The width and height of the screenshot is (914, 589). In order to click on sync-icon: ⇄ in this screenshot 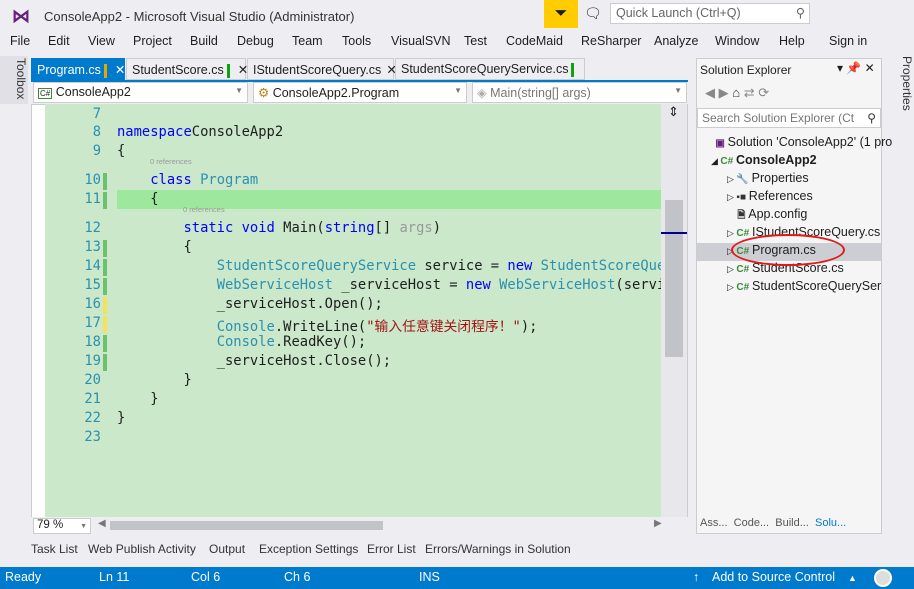, I will do `click(749, 92)`.